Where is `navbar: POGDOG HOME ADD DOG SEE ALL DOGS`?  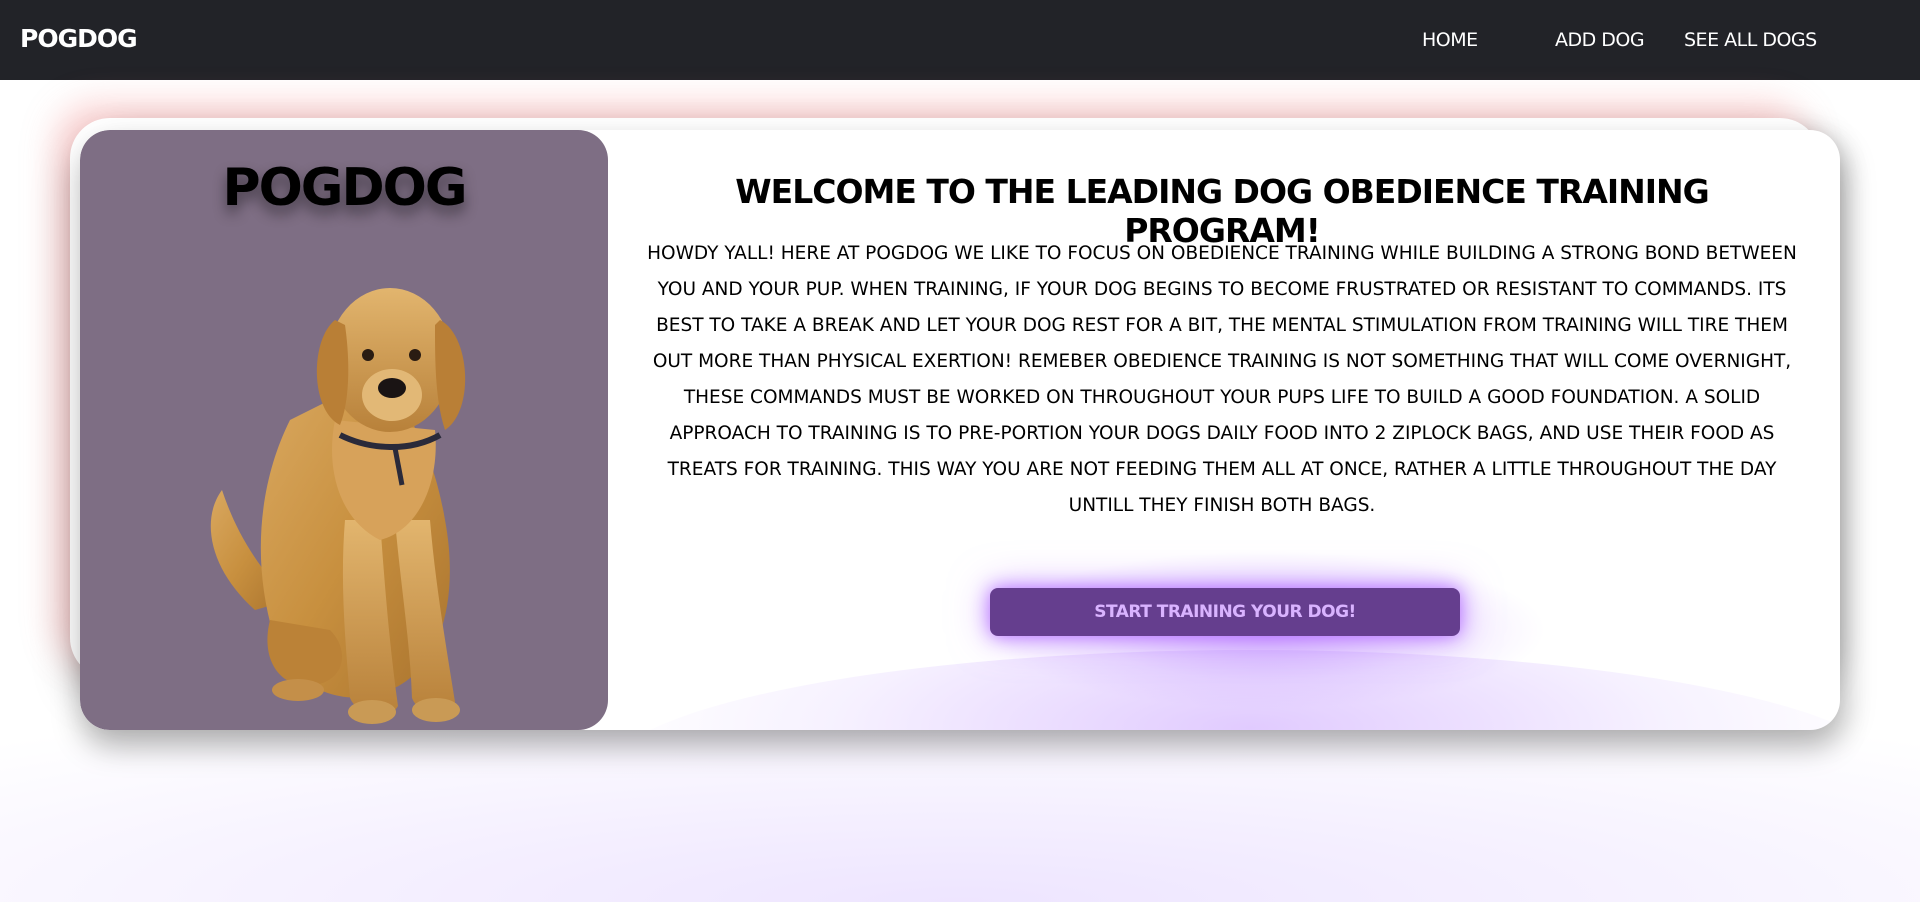 navbar: POGDOG HOME ADD DOG SEE ALL DOGS is located at coordinates (960, 40).